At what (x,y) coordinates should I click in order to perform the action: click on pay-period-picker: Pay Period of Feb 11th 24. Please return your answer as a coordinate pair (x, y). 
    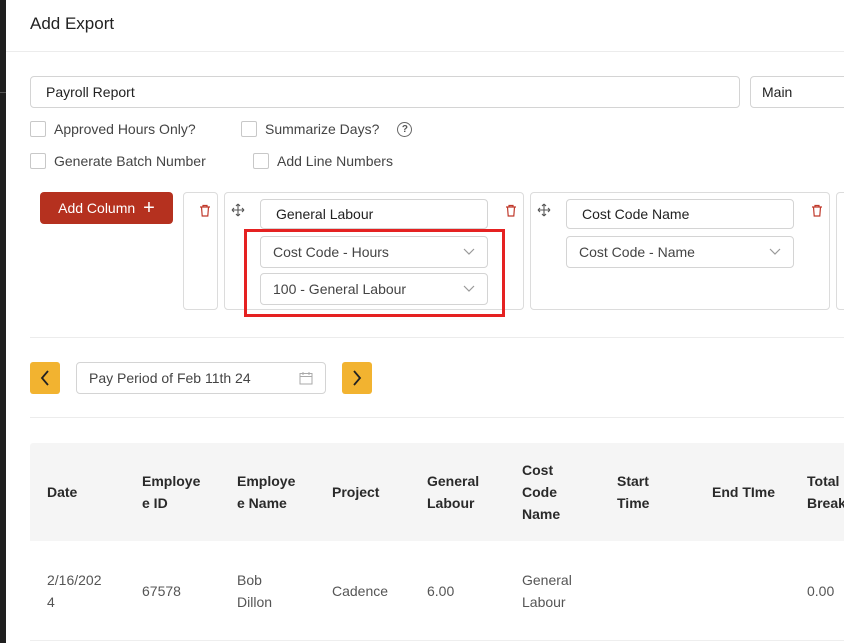
    Looking at the image, I should click on (201, 378).